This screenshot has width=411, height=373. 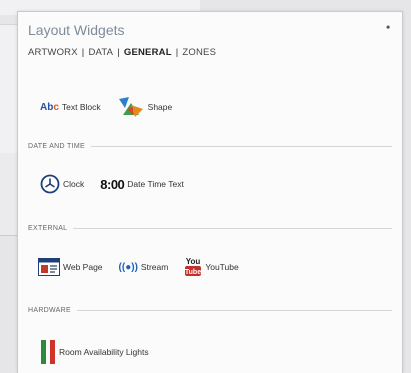 I want to click on widget-label: Web Page, so click(x=83, y=267).